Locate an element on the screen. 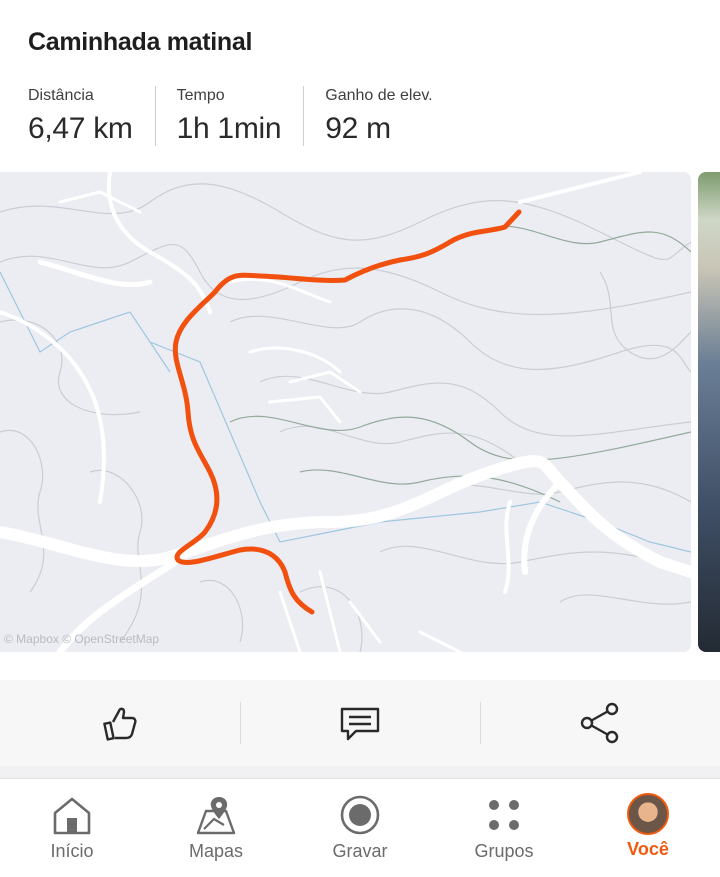 The image size is (720, 877). nav-home-label: Início is located at coordinates (72, 851).